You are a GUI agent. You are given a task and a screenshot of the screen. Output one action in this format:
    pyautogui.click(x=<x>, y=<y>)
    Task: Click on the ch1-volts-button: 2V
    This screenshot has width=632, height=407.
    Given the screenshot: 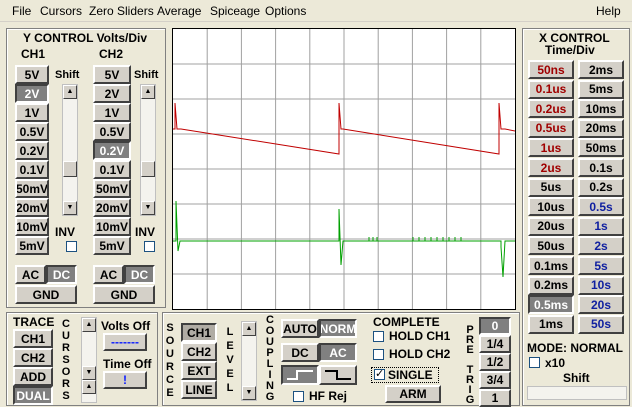 What is the action you would take?
    pyautogui.click(x=32, y=93)
    